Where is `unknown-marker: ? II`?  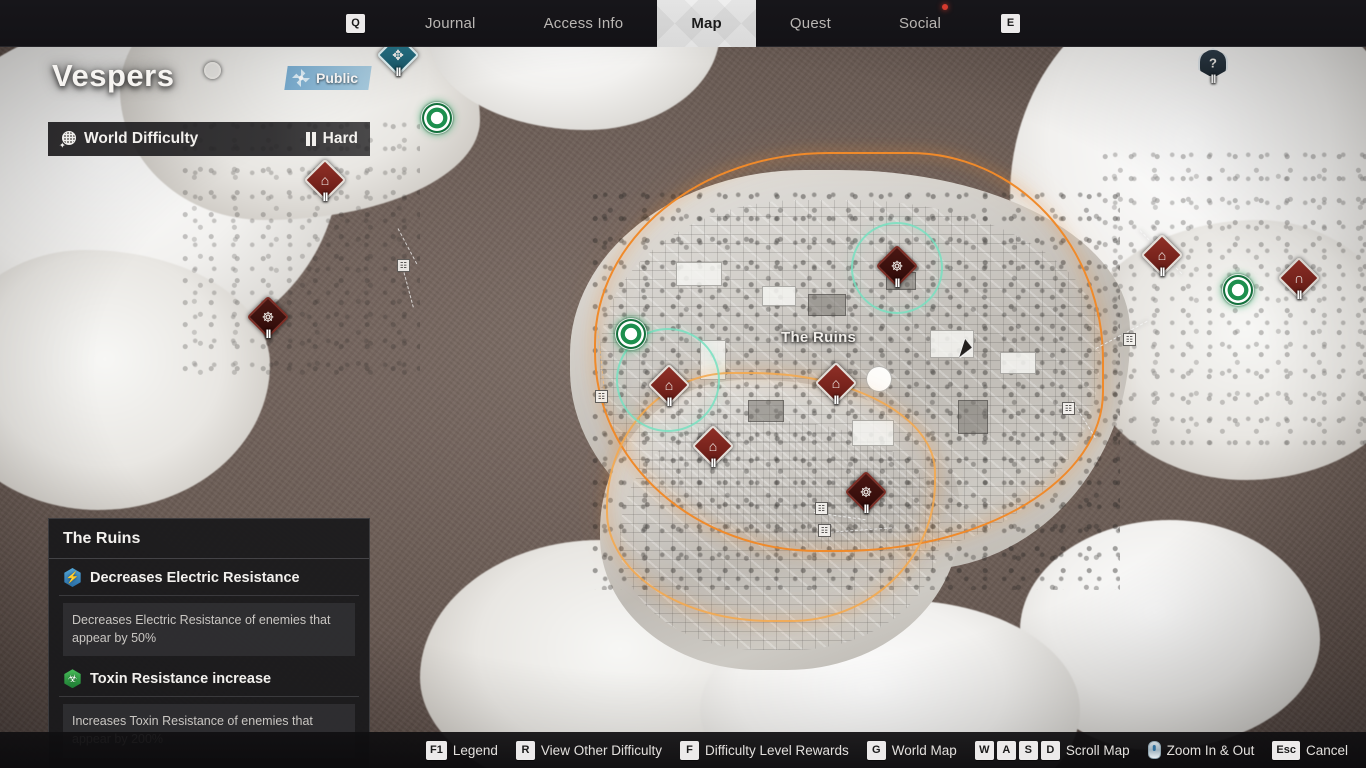 unknown-marker: ? II is located at coordinates (1213, 67).